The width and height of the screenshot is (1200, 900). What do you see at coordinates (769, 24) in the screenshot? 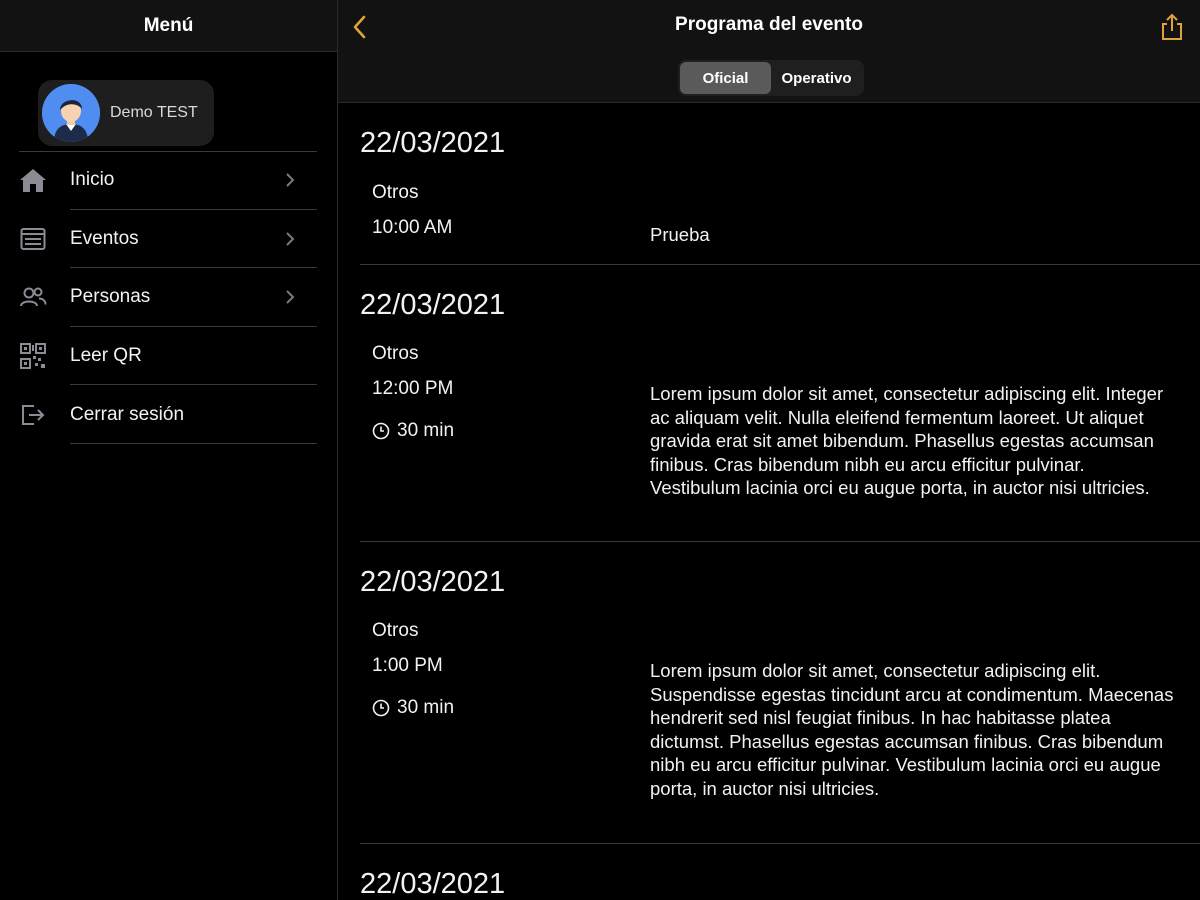
I see `page-title: Programa del evento` at bounding box center [769, 24].